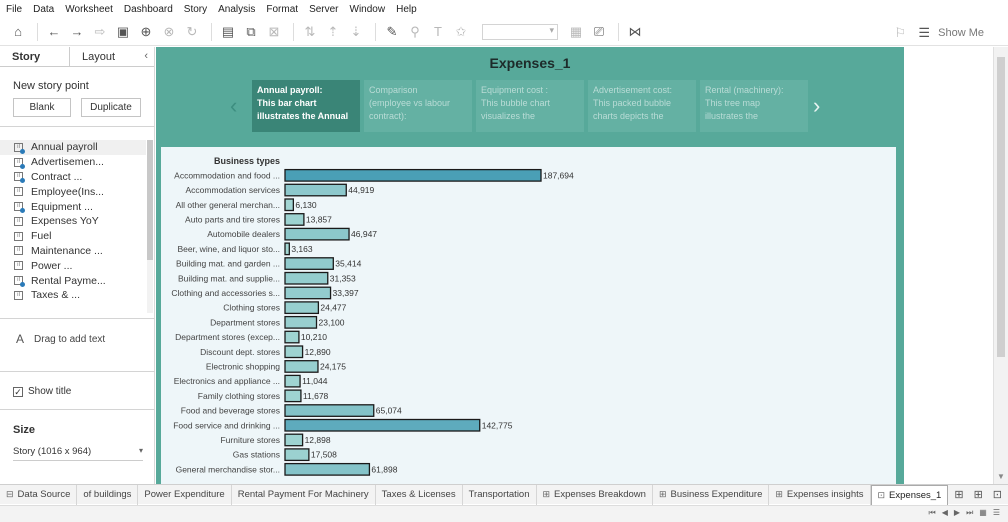  Describe the element at coordinates (900, 33) in the screenshot. I see `tooltip-icon: ⚐` at that location.